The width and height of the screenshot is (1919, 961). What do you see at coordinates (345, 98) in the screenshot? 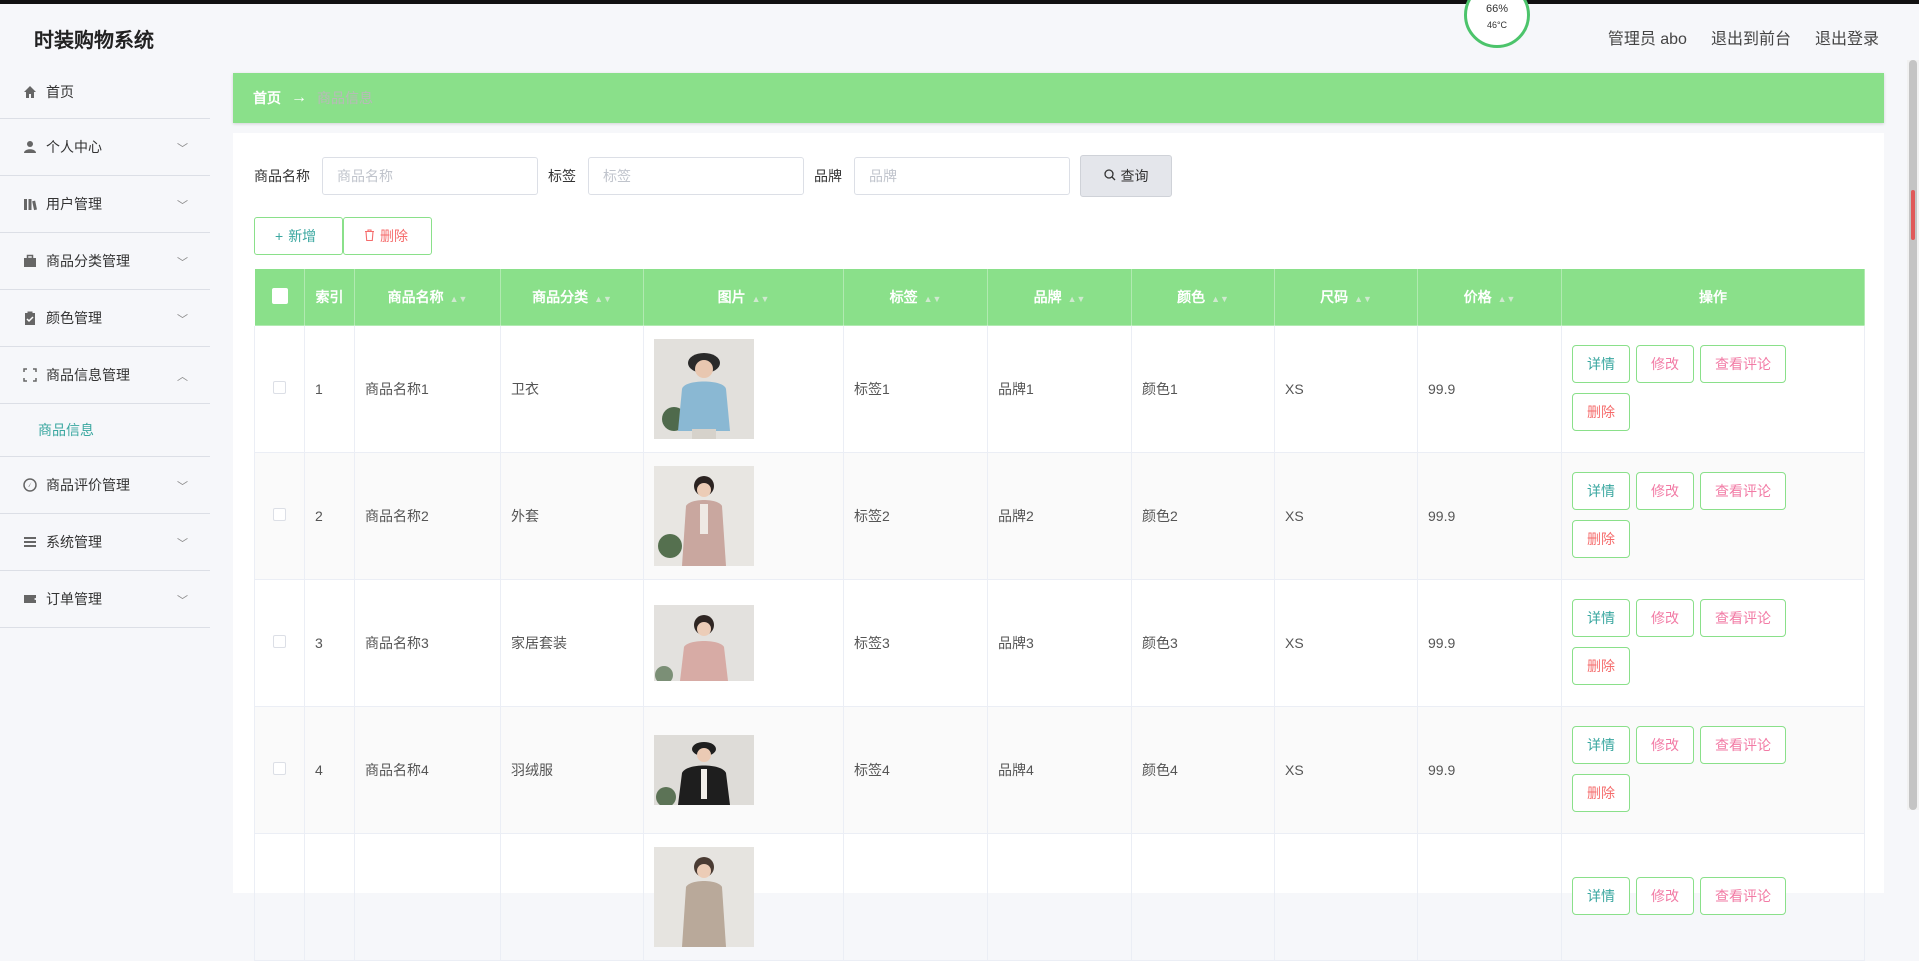
I see `breadcrumb-current: 商品信息` at bounding box center [345, 98].